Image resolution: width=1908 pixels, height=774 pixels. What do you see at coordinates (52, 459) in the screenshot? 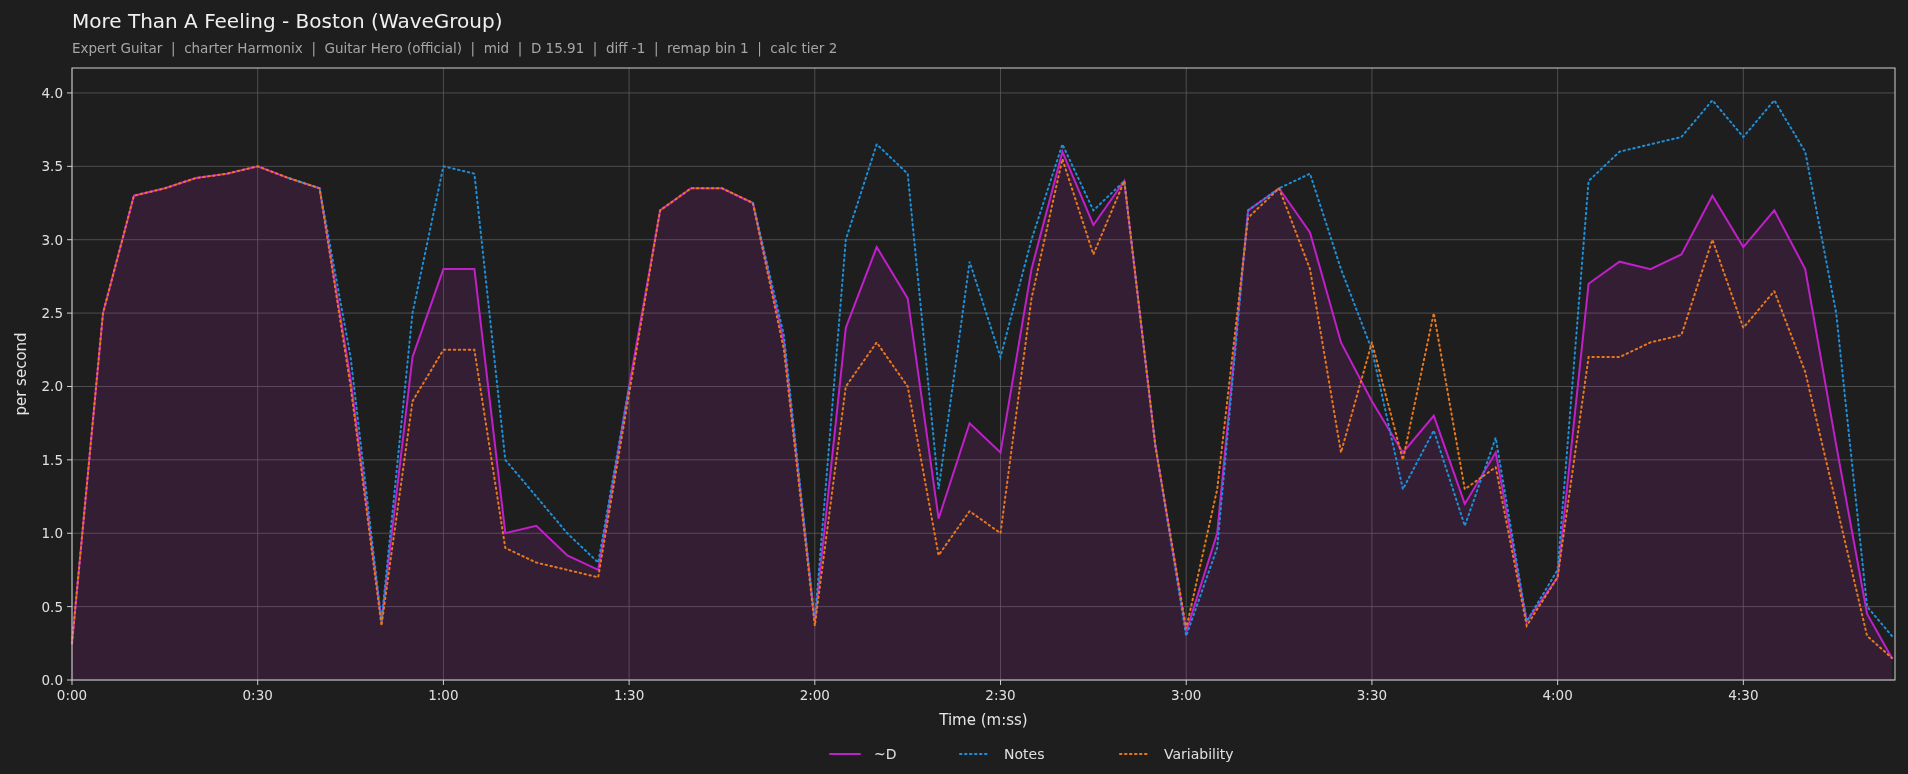
I see `y-tick-label: 1.5` at bounding box center [52, 459].